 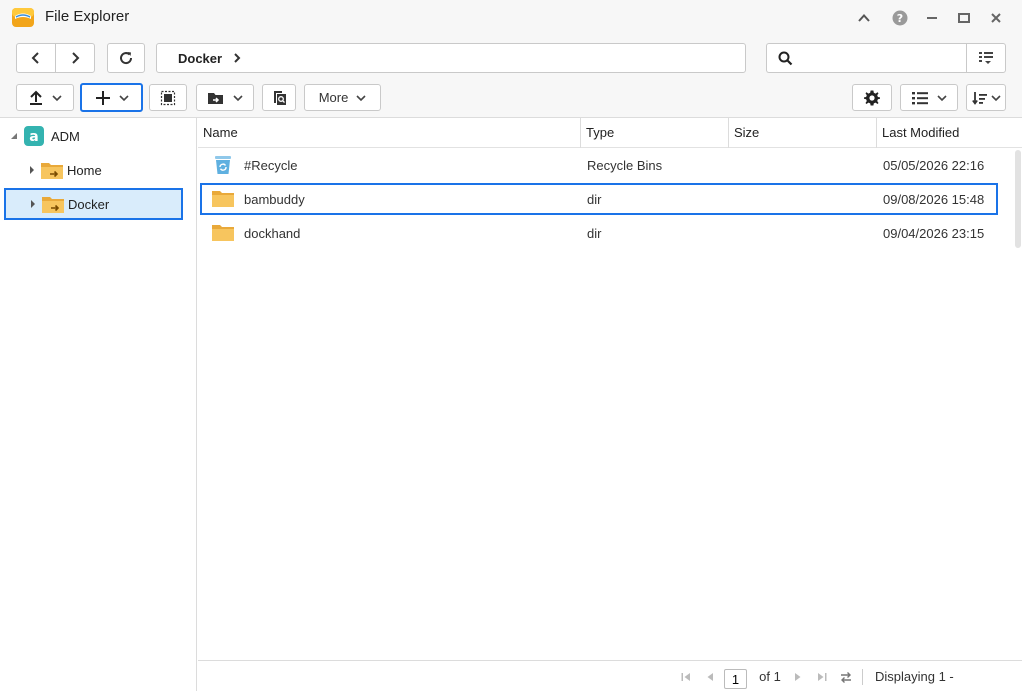 I want to click on settings-button, so click(x=872, y=97).